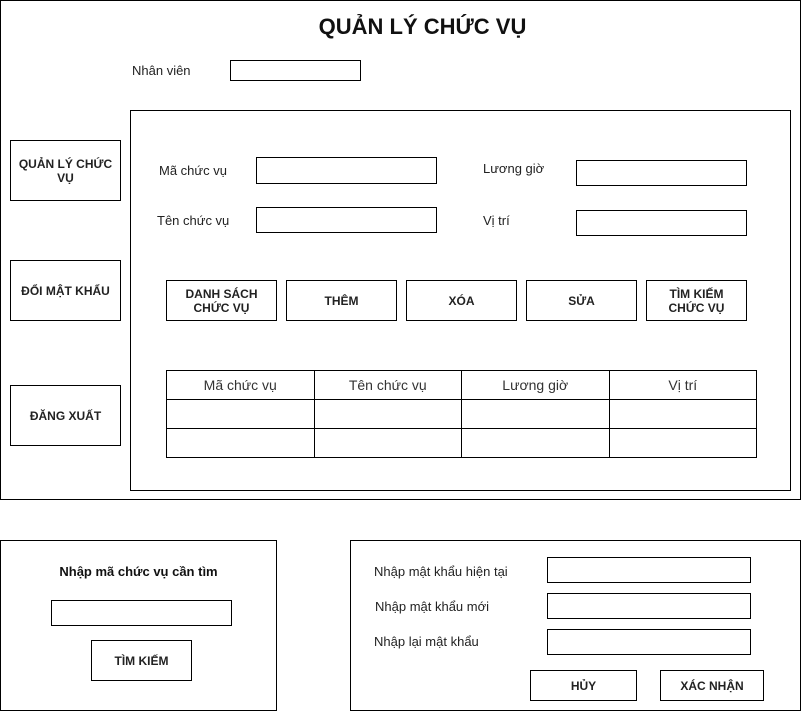 This screenshot has height=711, width=801. I want to click on employee-field, so click(295, 70).